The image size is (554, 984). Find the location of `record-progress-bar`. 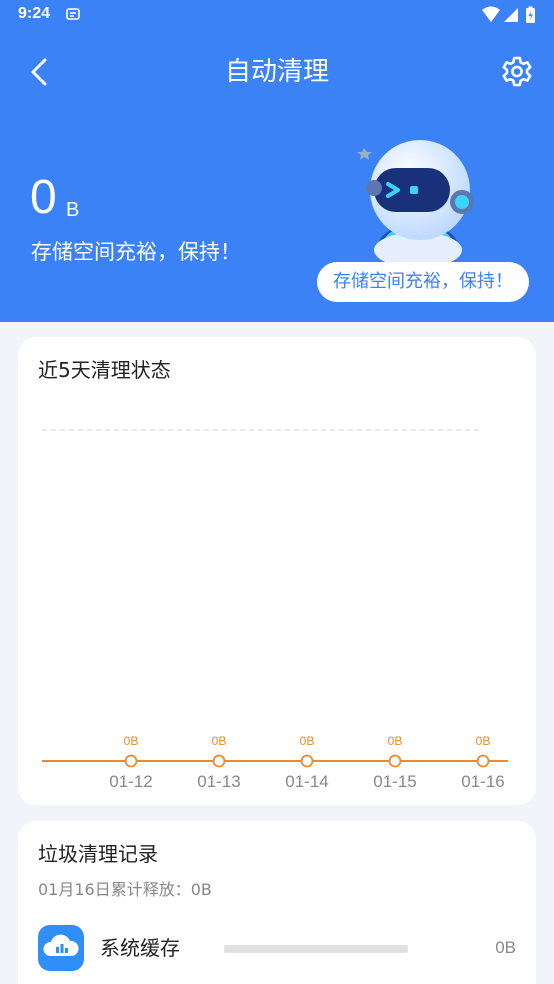

record-progress-bar is located at coordinates (316, 949).